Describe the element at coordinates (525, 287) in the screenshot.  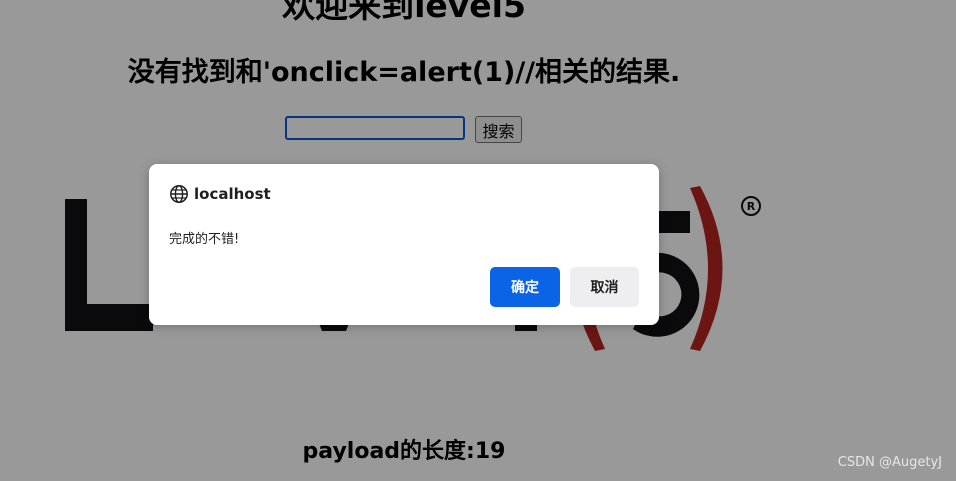
I see `ok-button: 确定` at that location.